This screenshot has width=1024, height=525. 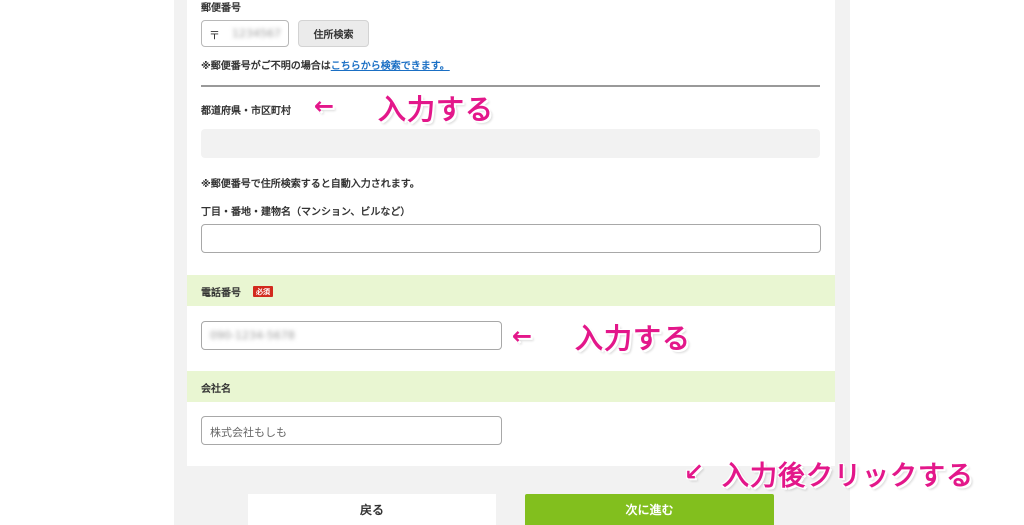 I want to click on address-search-button: 住所検索, so click(x=333, y=33).